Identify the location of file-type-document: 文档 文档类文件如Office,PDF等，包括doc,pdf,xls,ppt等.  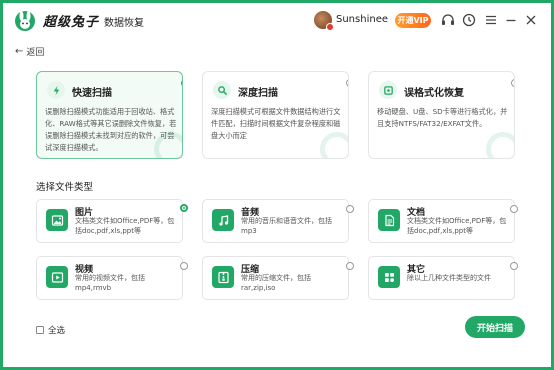
(443, 221).